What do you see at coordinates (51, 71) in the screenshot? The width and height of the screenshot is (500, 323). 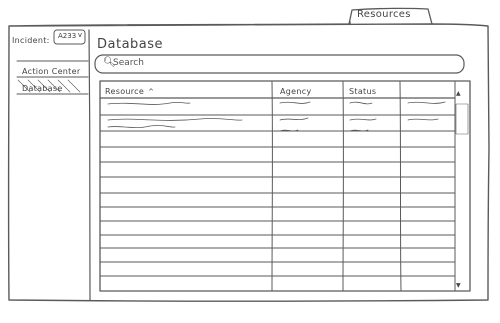 I see `sidebar-item-action-center: Action Center` at bounding box center [51, 71].